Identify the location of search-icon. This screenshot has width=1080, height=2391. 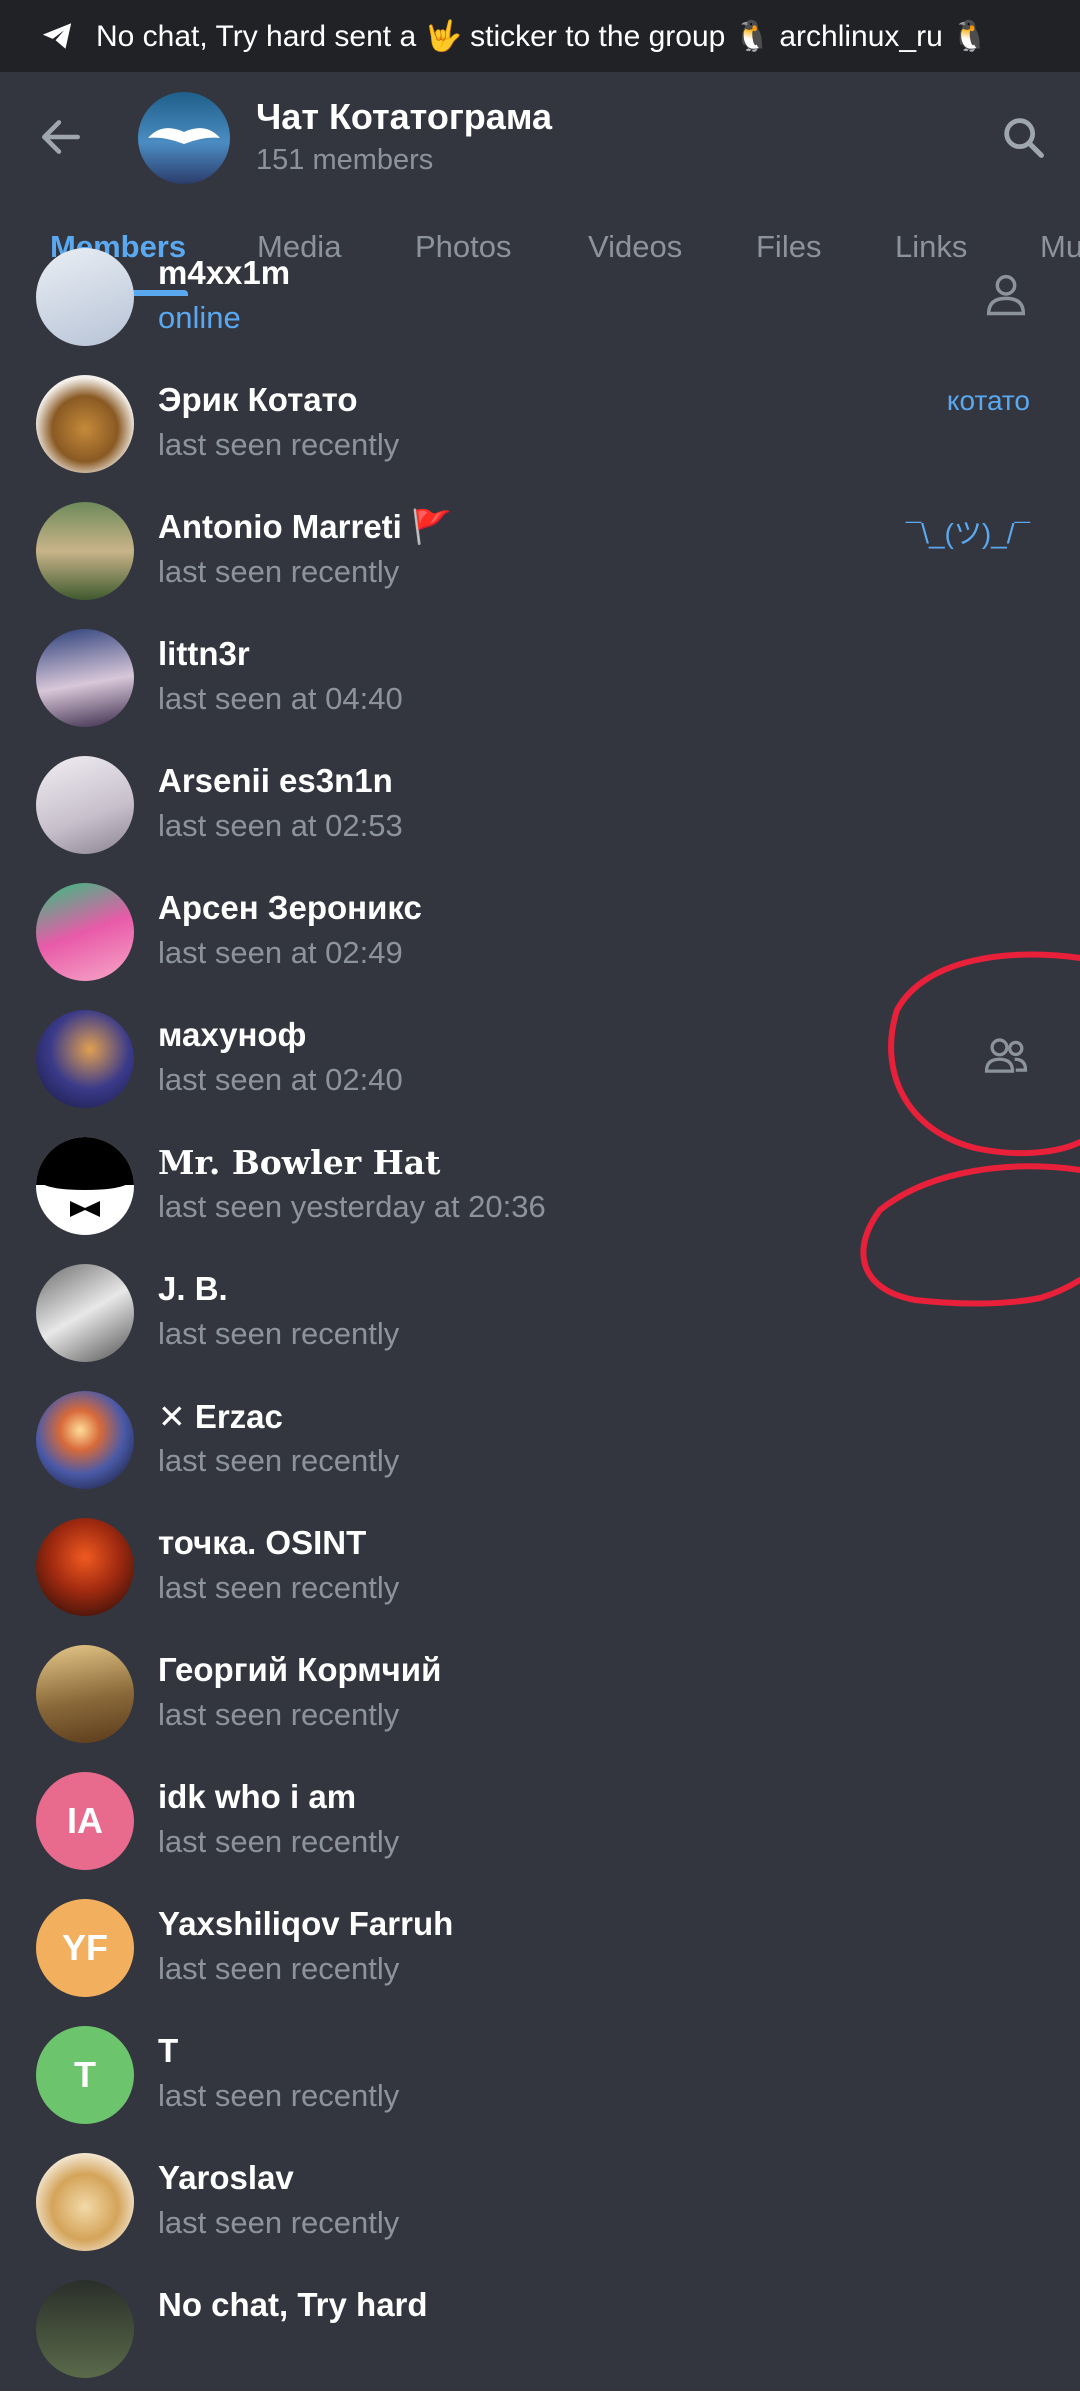
(1024, 138).